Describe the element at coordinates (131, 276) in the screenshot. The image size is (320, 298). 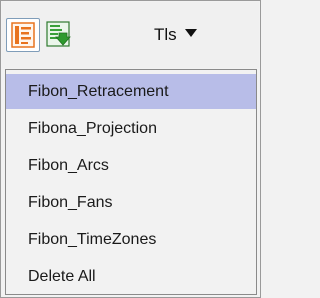
I see `menu-item-delete-all: Delete All` at that location.